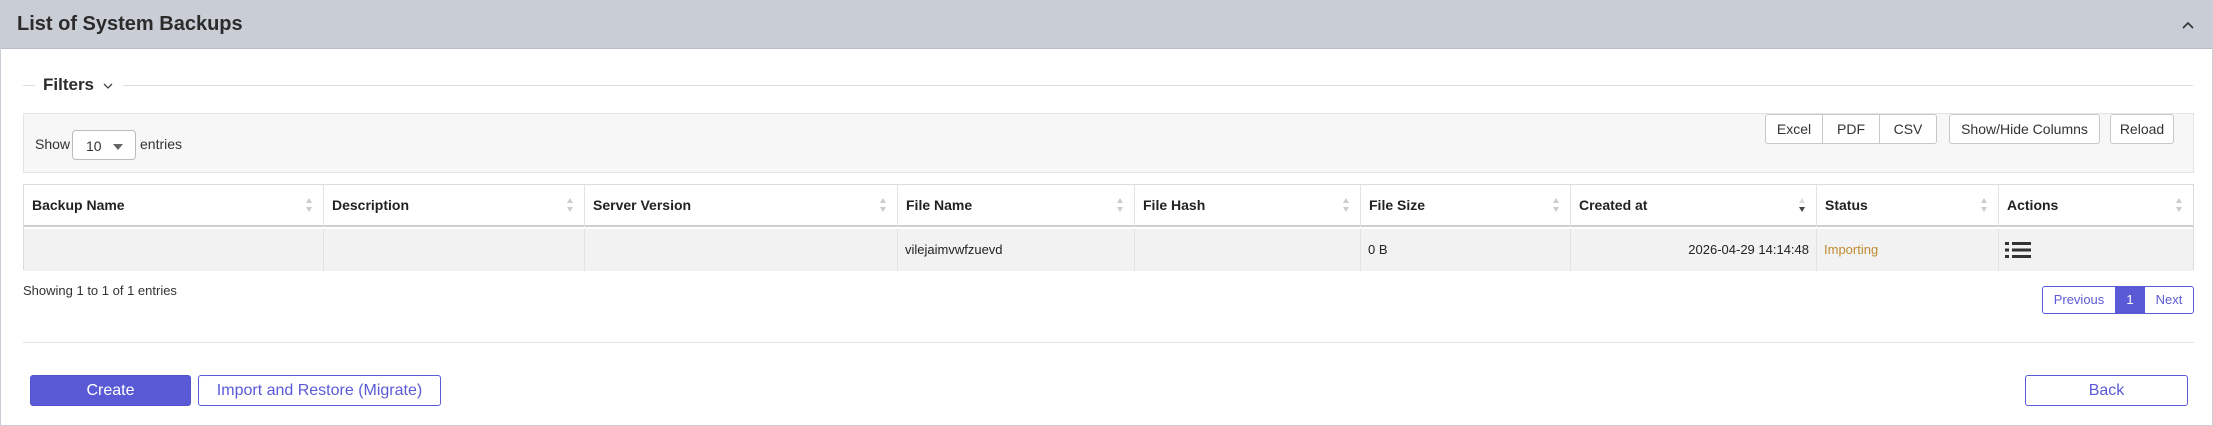  I want to click on column-header-server-version: Server Version, so click(741, 206).